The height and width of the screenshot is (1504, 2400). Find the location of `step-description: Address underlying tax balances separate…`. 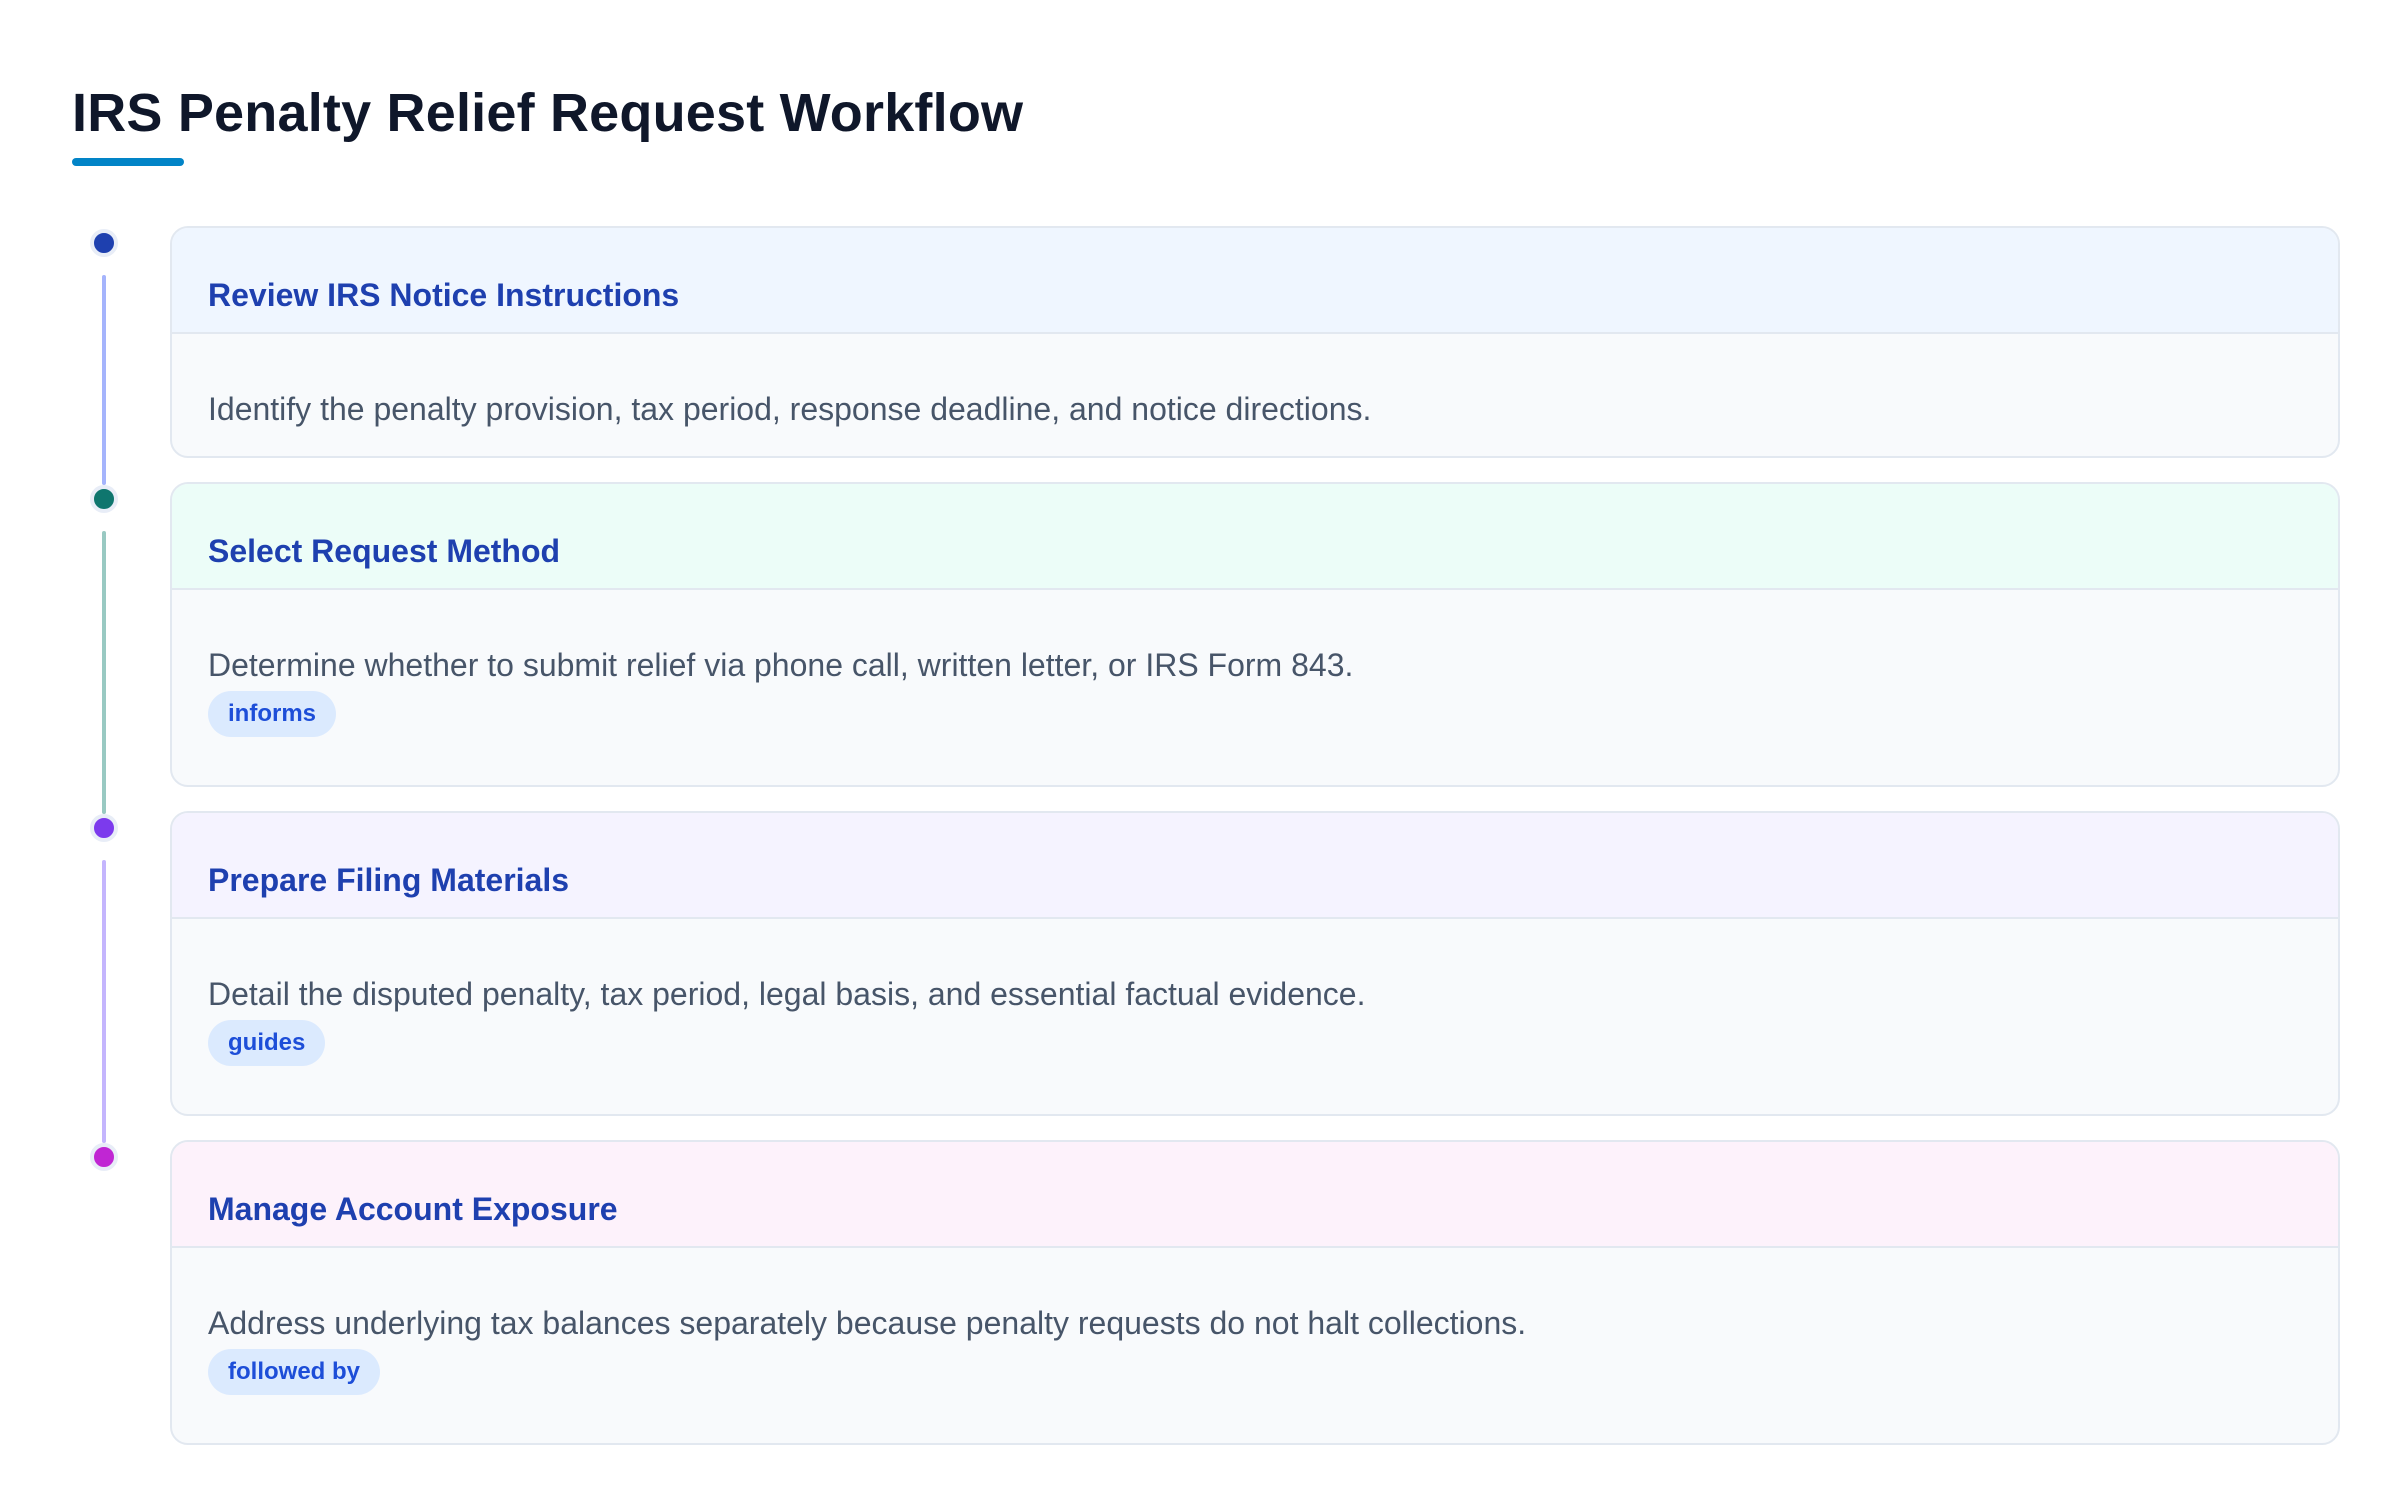

step-description: Address underlying tax balances separate… is located at coordinates (867, 1323).